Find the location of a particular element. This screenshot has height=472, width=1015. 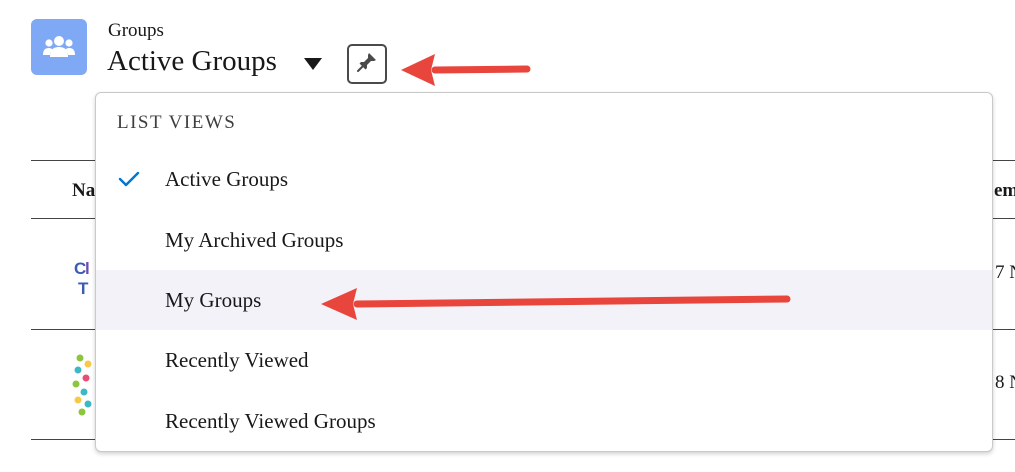

list-view-option-recently-viewed: Recently Viewed is located at coordinates (544, 360).